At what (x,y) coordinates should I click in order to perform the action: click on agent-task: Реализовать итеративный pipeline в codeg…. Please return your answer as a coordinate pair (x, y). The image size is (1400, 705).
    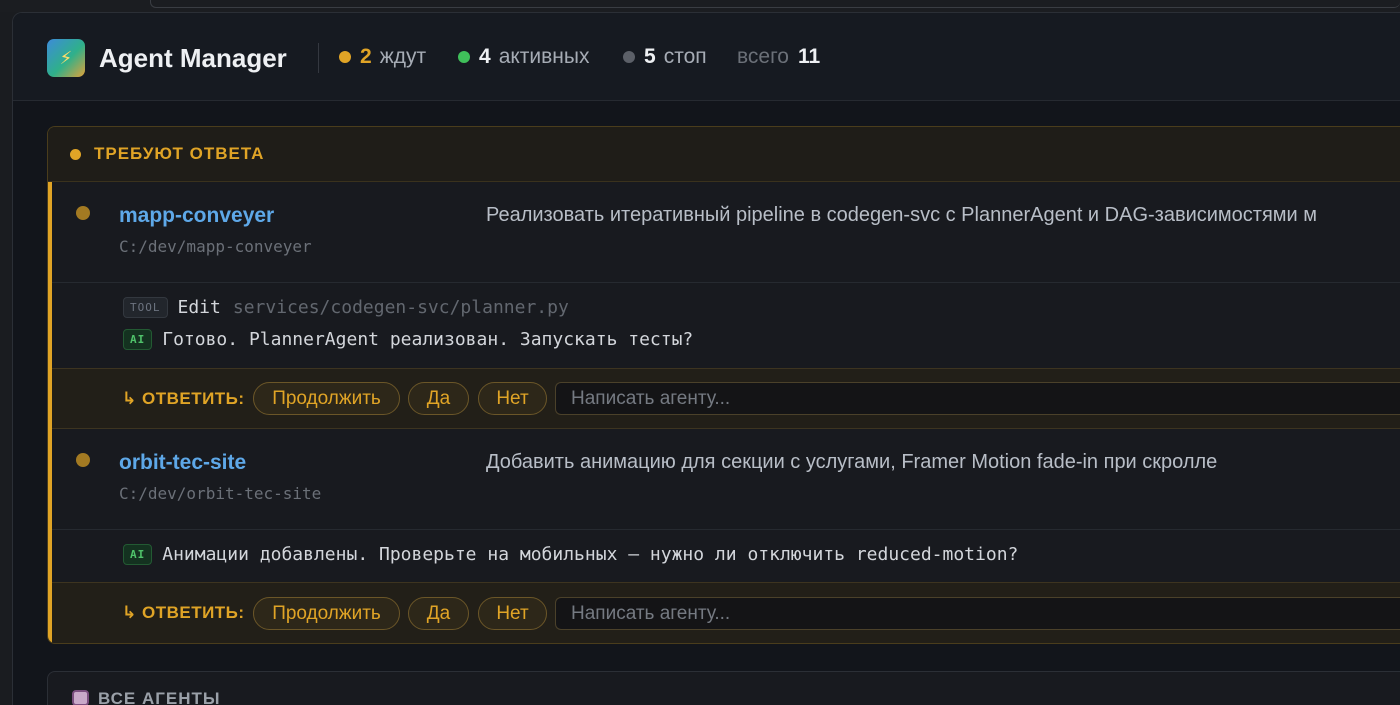
    Looking at the image, I should click on (902, 215).